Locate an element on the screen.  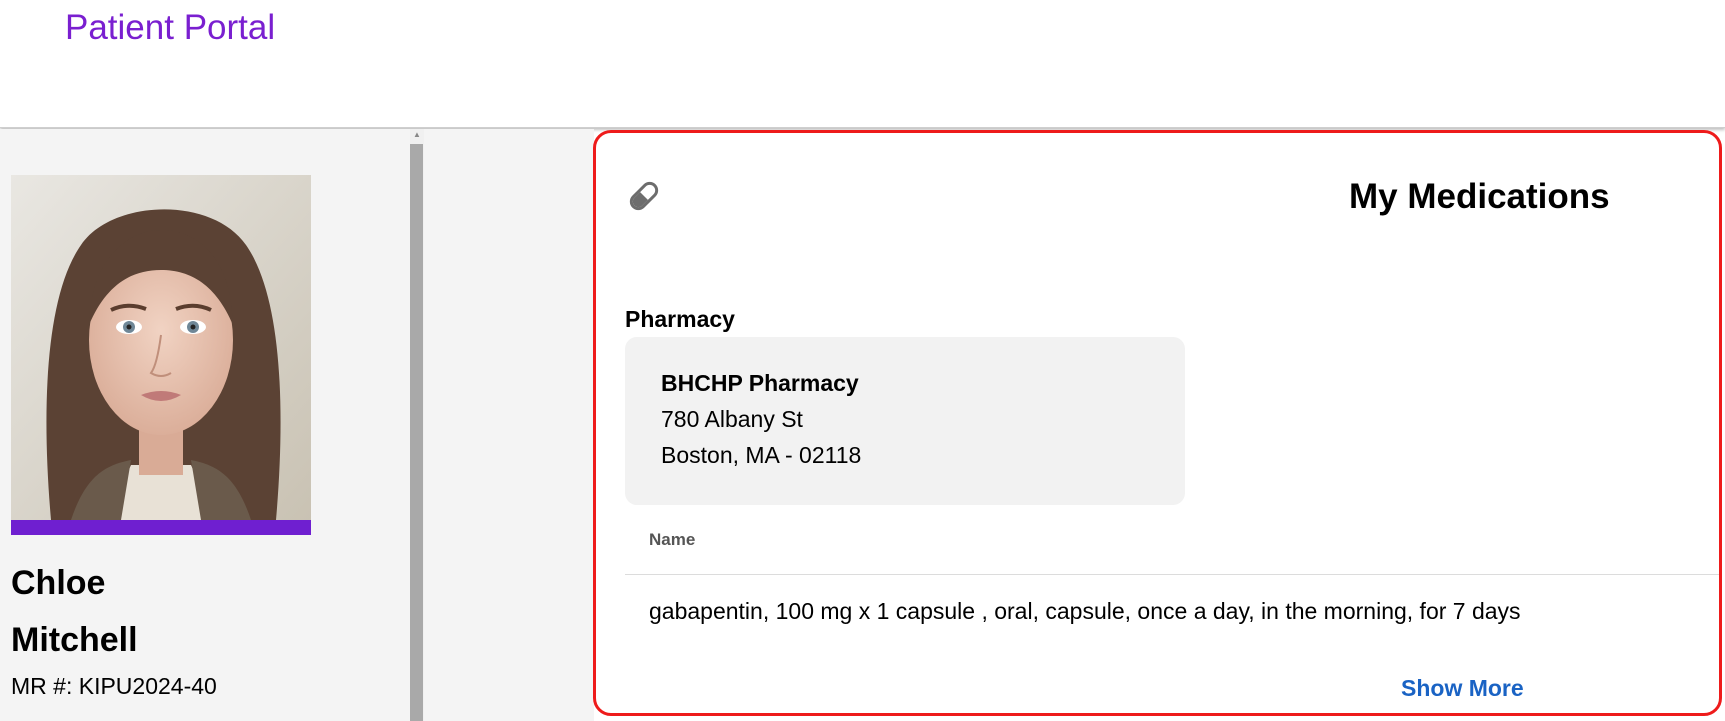
patient-last-name: Mitchell is located at coordinates (74, 640).